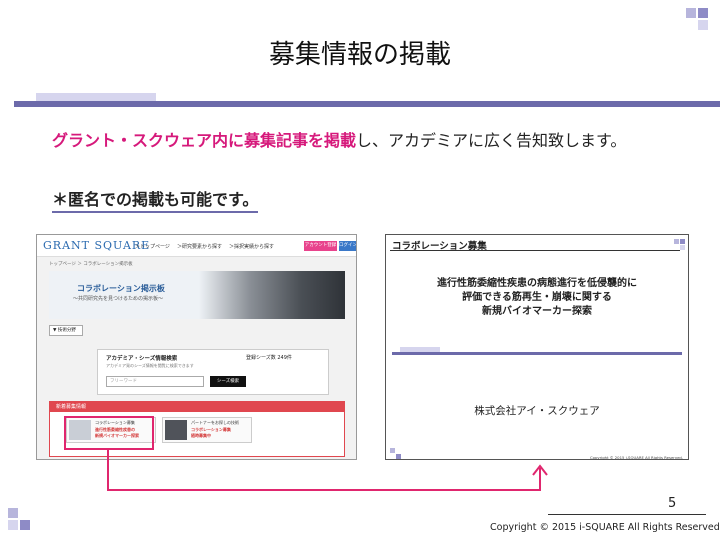 Image resolution: width=720 pixels, height=540 pixels. I want to click on search-title: アカデミア・シーズ情報検索, so click(142, 359).